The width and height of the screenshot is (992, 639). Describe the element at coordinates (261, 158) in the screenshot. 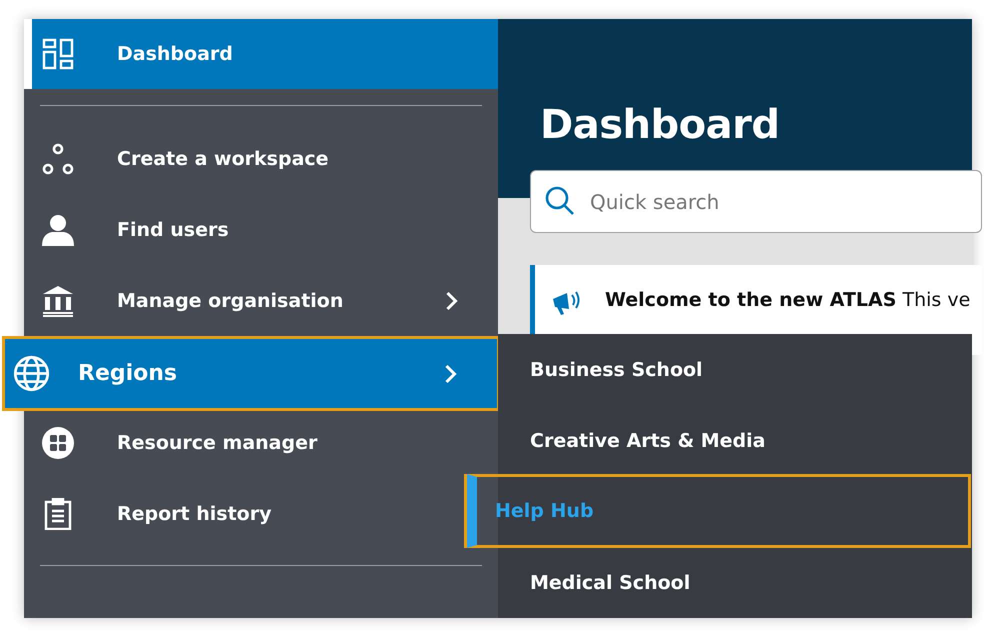

I see `nav-item: Create a workspace` at that location.